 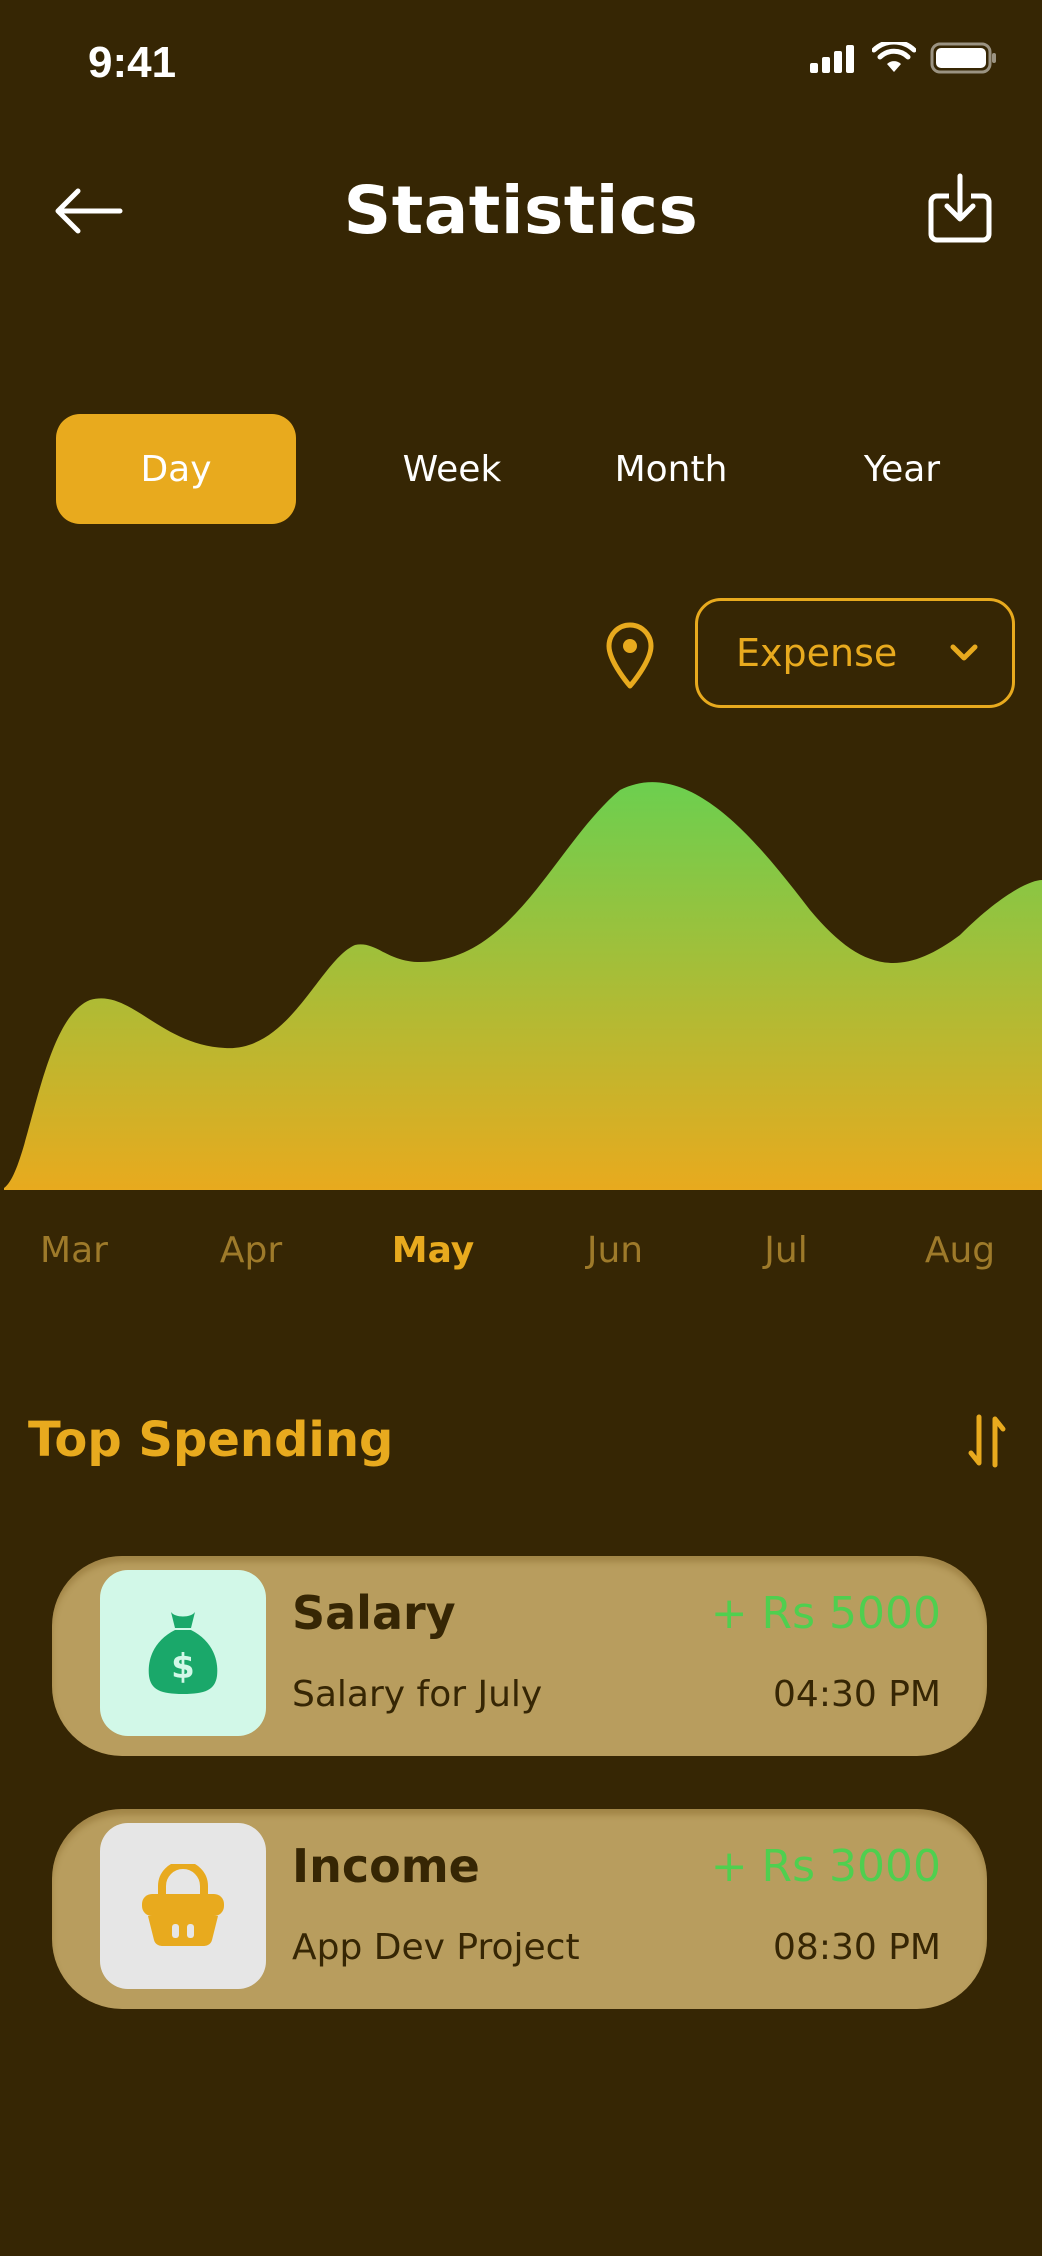 What do you see at coordinates (374, 1613) in the screenshot?
I see `transaction-title: Salary` at bounding box center [374, 1613].